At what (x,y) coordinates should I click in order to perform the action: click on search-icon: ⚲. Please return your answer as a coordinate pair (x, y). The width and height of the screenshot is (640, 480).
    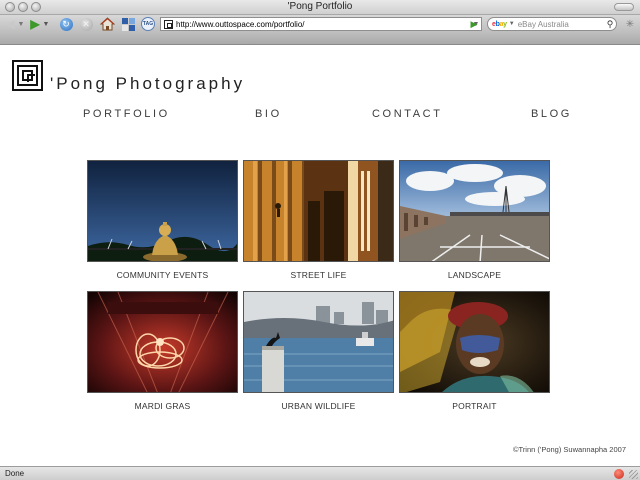
    Looking at the image, I should click on (610, 24).